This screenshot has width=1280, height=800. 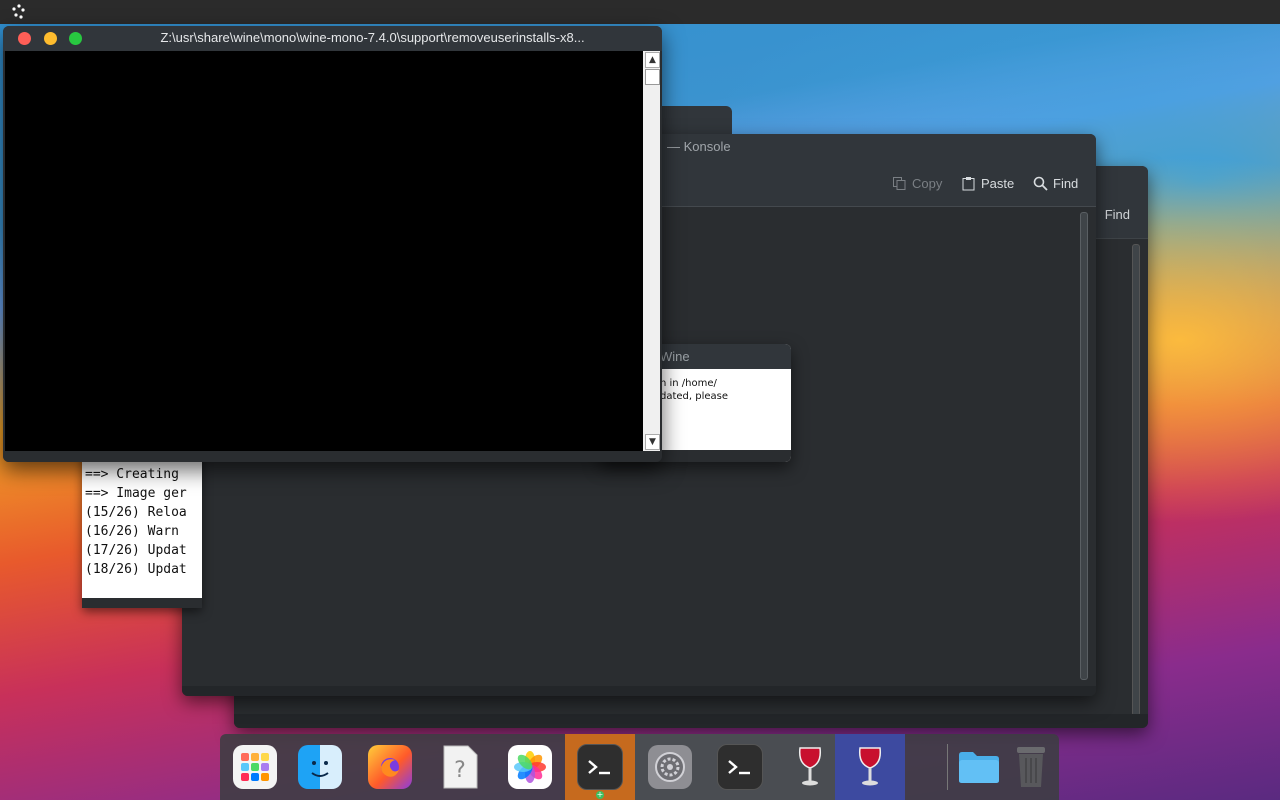 I want to click on dock-item-finder, so click(x=320, y=767).